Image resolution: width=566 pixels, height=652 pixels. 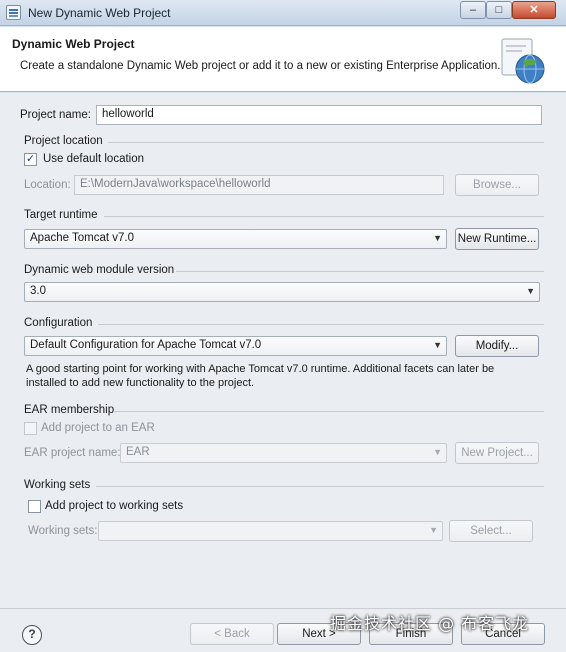 What do you see at coordinates (34, 506) in the screenshot?
I see `add-to-working-sets-checkbox` at bounding box center [34, 506].